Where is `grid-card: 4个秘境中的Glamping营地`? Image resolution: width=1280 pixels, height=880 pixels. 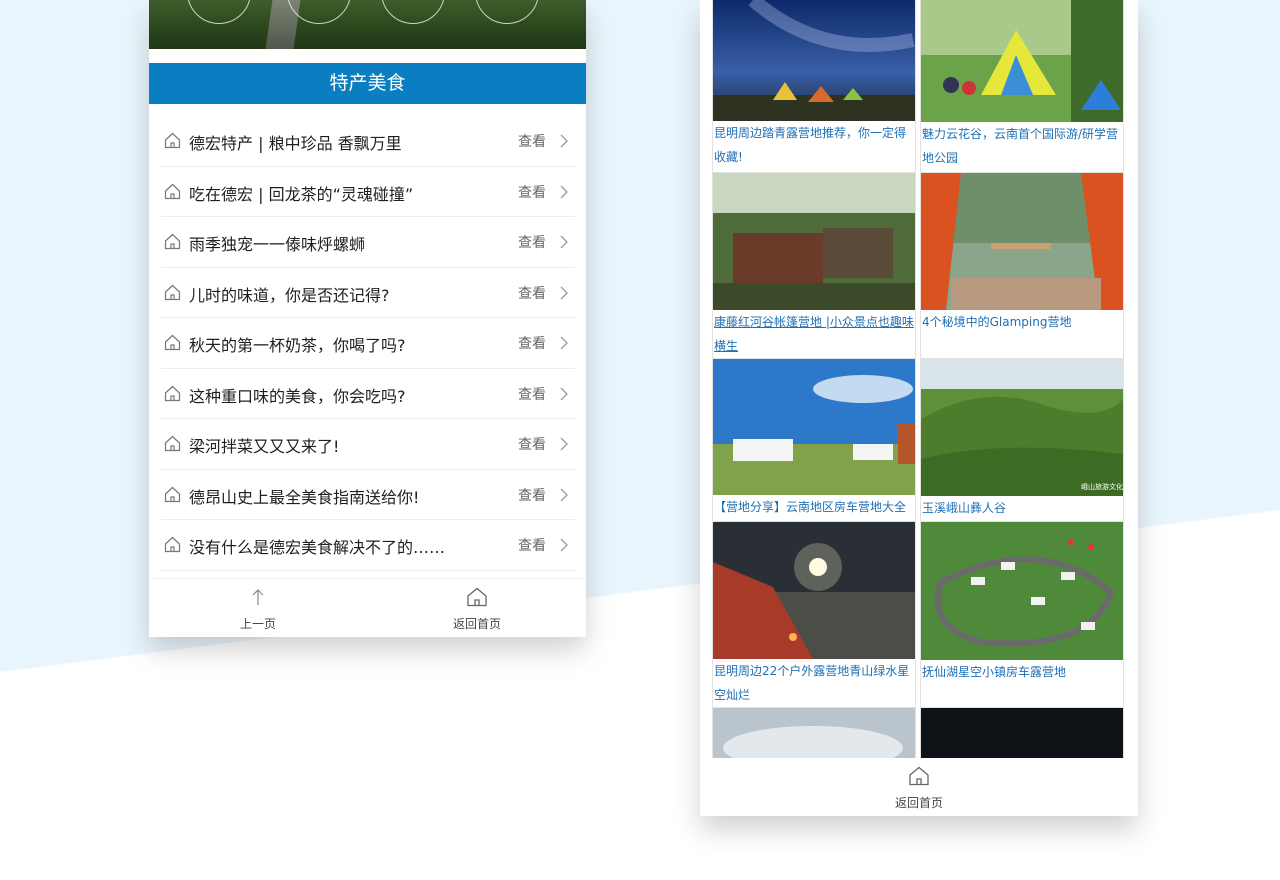 grid-card: 4个秘境中的Glamping营地 is located at coordinates (1022, 266).